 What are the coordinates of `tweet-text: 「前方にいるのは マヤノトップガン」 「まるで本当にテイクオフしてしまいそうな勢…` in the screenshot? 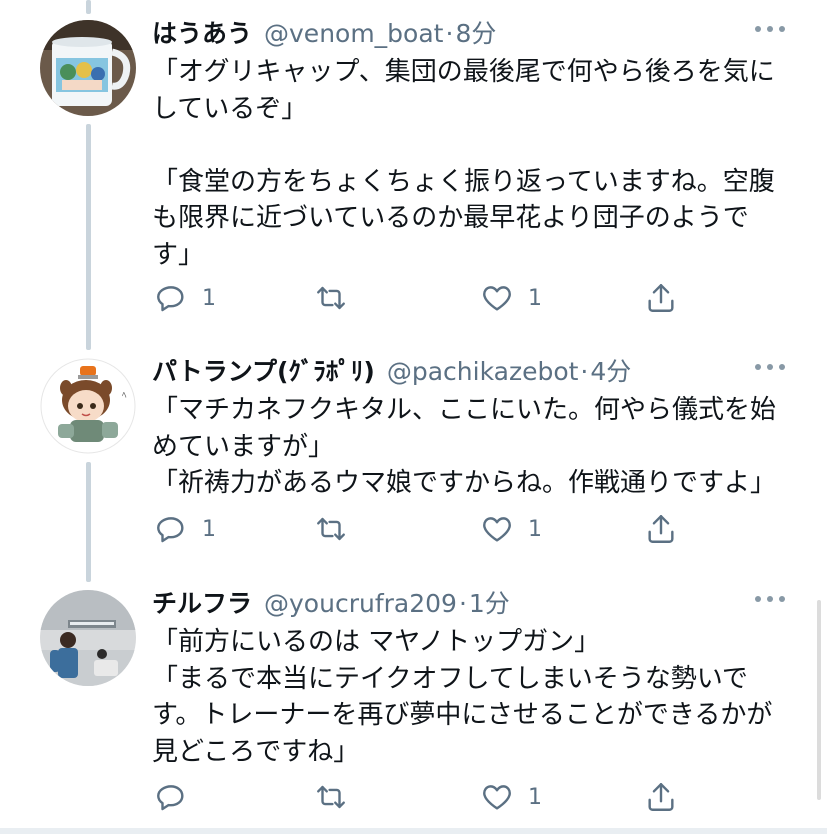 It's located at (462, 697).